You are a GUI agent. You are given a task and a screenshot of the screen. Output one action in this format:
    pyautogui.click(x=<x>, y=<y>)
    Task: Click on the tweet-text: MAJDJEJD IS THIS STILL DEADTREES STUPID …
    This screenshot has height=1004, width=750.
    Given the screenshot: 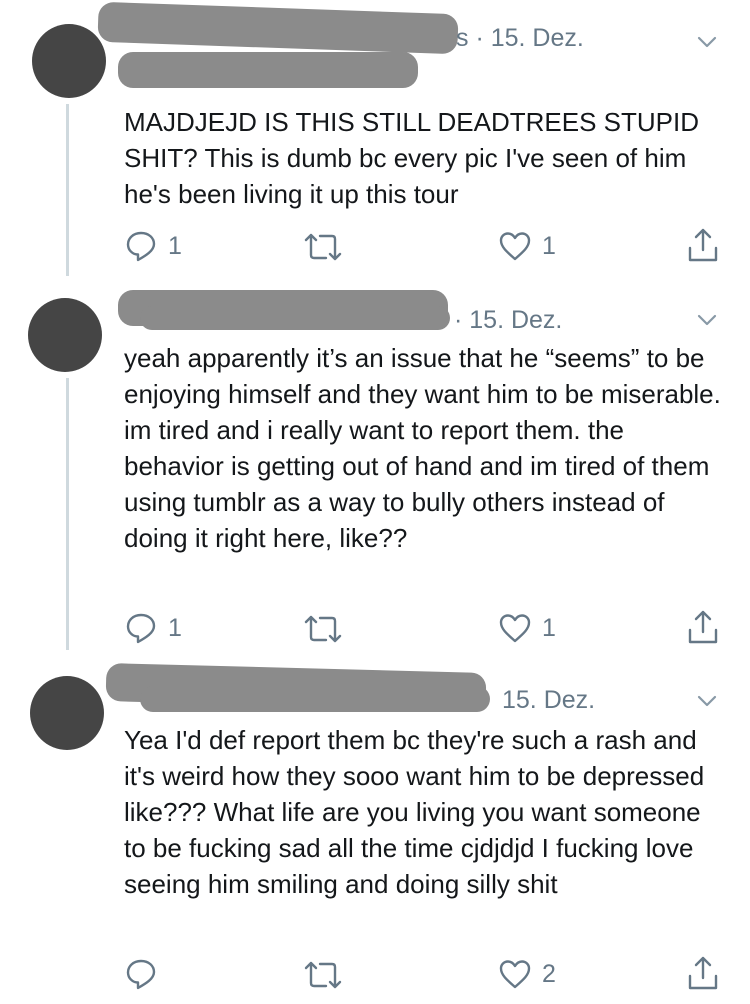 What is the action you would take?
    pyautogui.click(x=411, y=158)
    